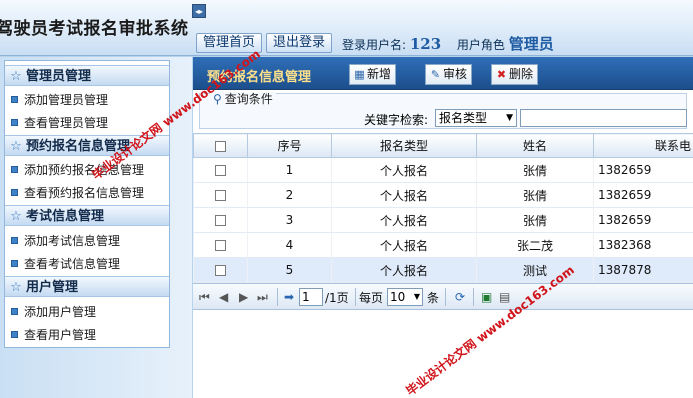 The height and width of the screenshot is (398, 693). Describe the element at coordinates (243, 297) in the screenshot. I see `next-page-icon: ▶` at that location.